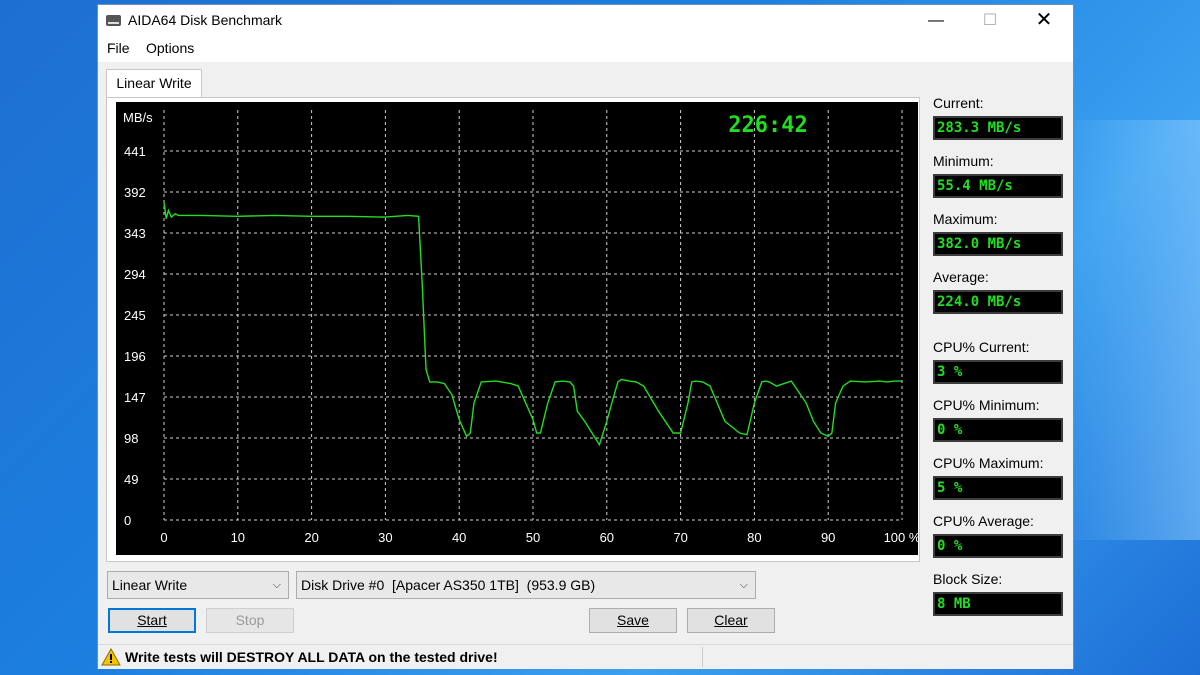 The width and height of the screenshot is (1200, 675). What do you see at coordinates (459, 537) in the screenshot?
I see `x-tick-label: 40` at bounding box center [459, 537].